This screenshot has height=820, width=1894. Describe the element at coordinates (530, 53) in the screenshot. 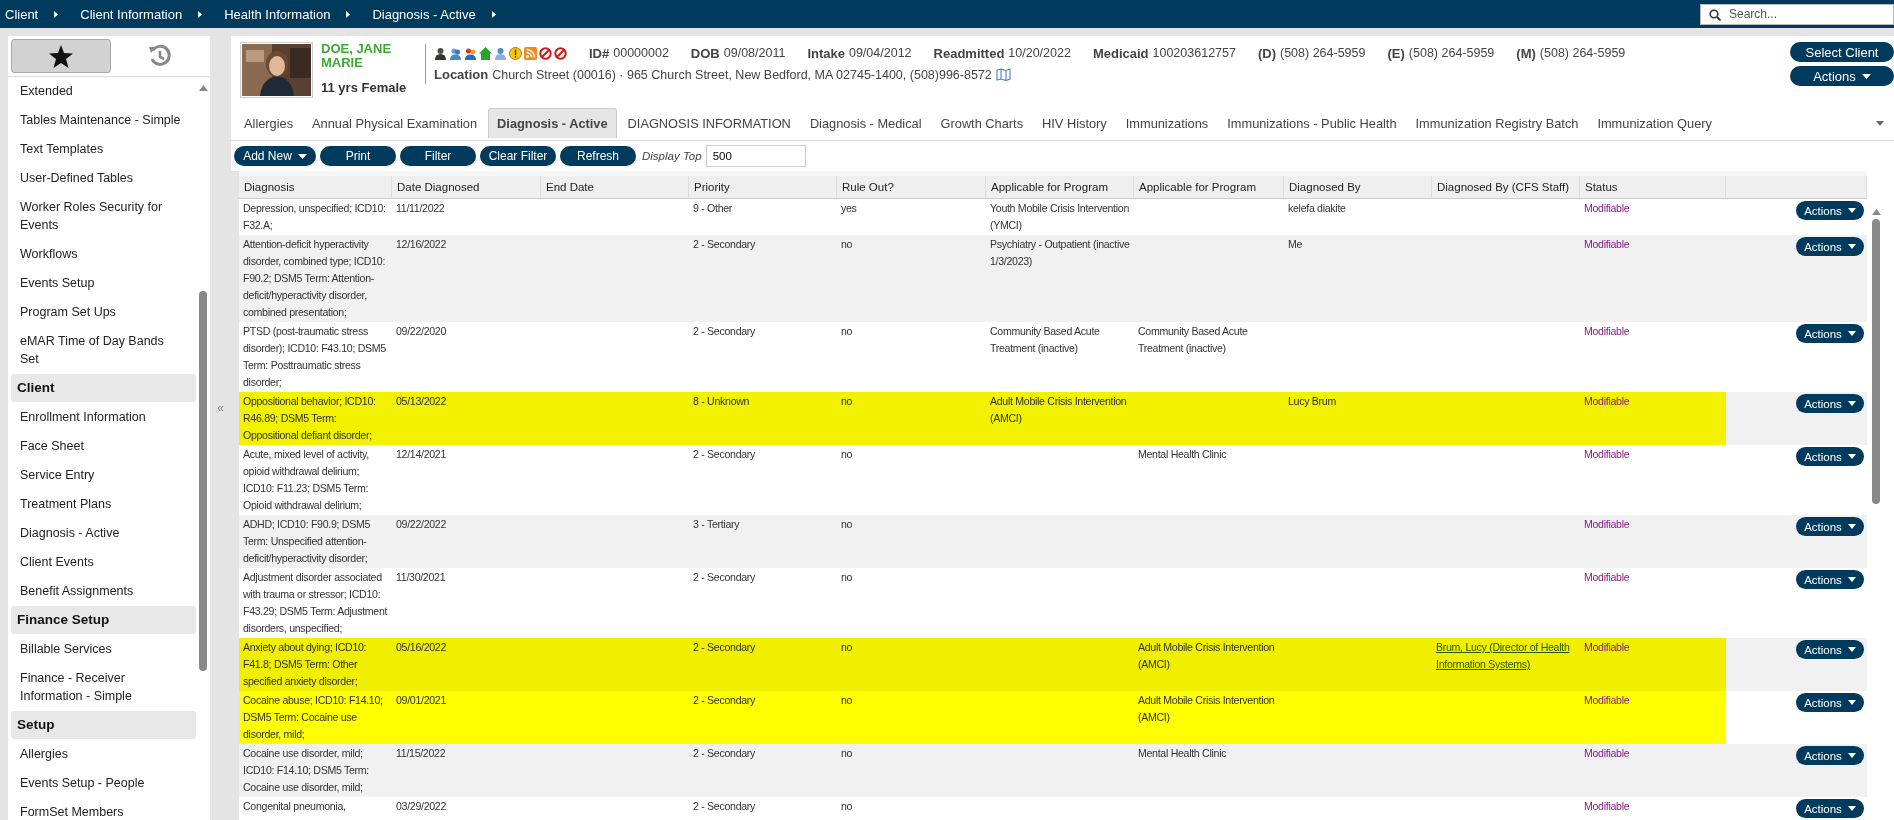

I see `rss-icon` at that location.